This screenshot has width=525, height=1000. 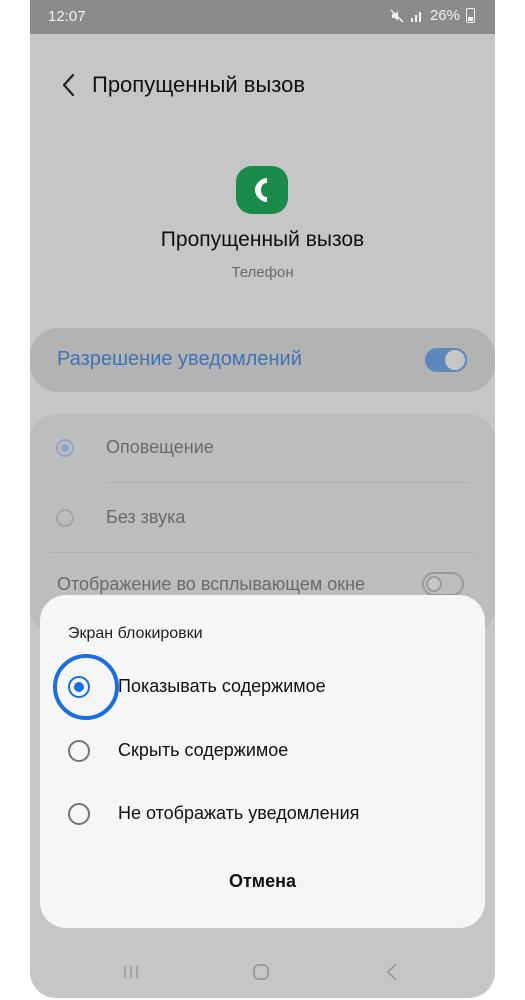 I want to click on popup-label: Отображение во всплывающем окне, so click(x=211, y=584).